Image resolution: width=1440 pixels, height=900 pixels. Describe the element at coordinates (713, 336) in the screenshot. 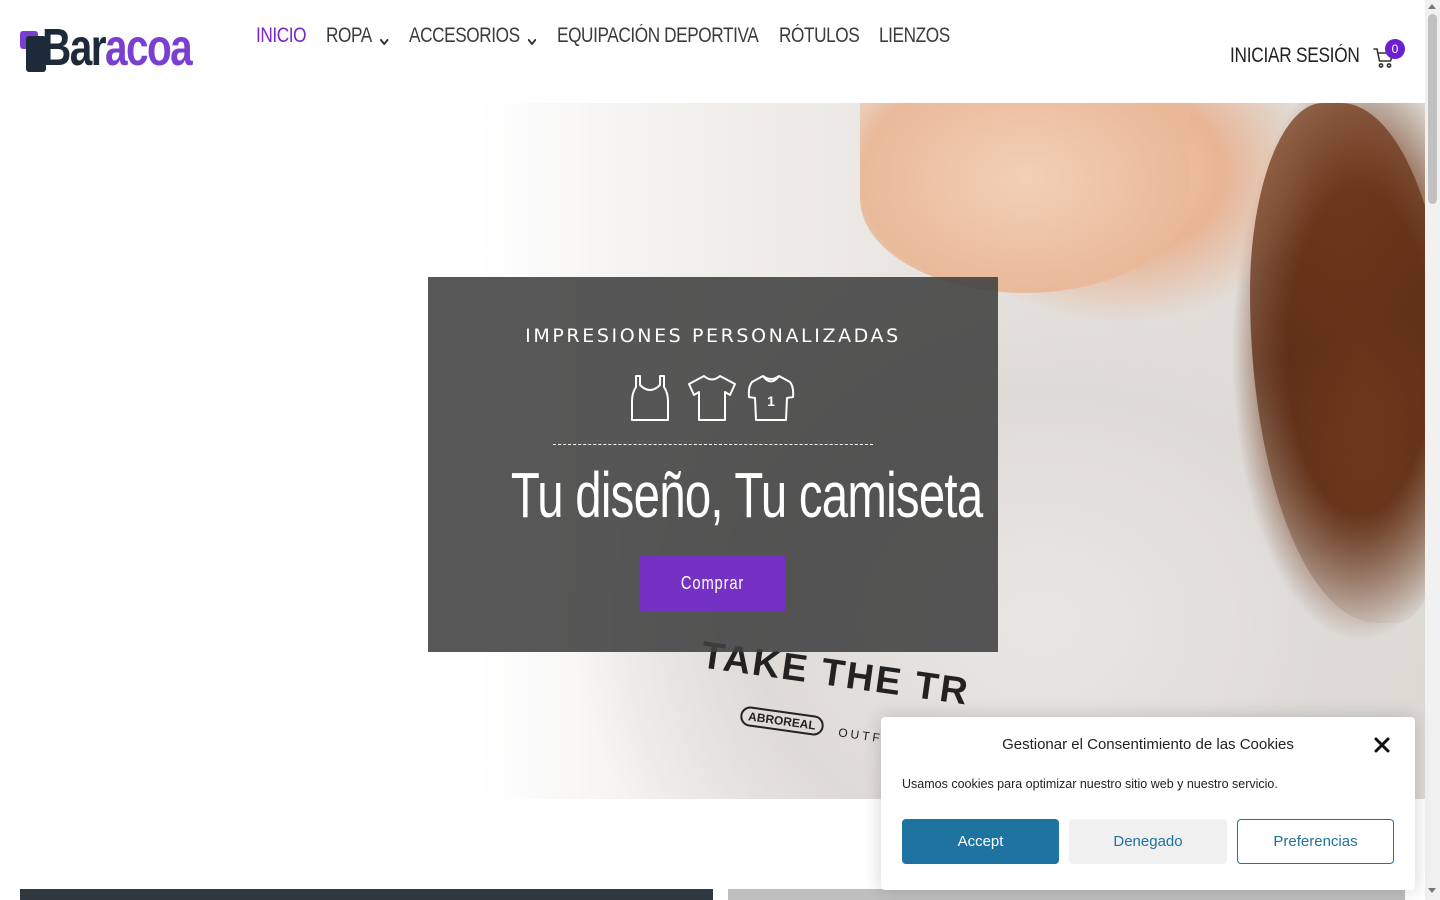

I see `hero-kicker: IMPRESIONES PERSONALIZADAS` at that location.